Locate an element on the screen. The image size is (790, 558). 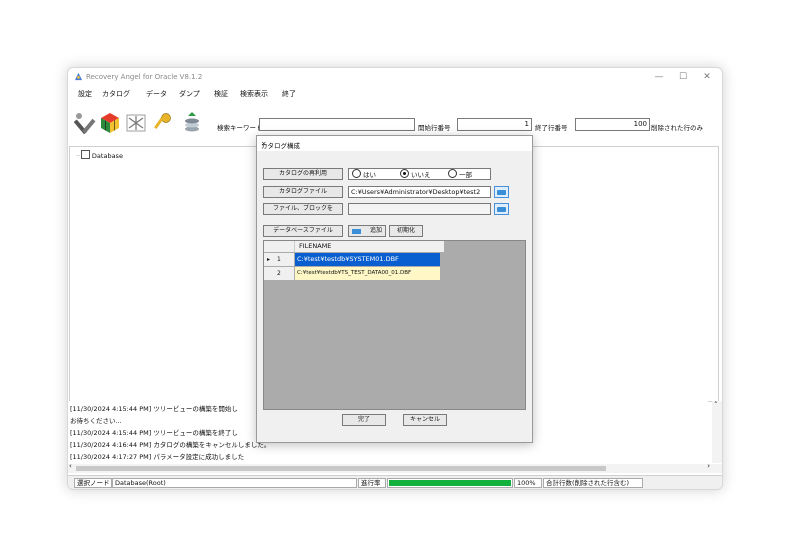
radio-yes: はい is located at coordinates (364, 174).